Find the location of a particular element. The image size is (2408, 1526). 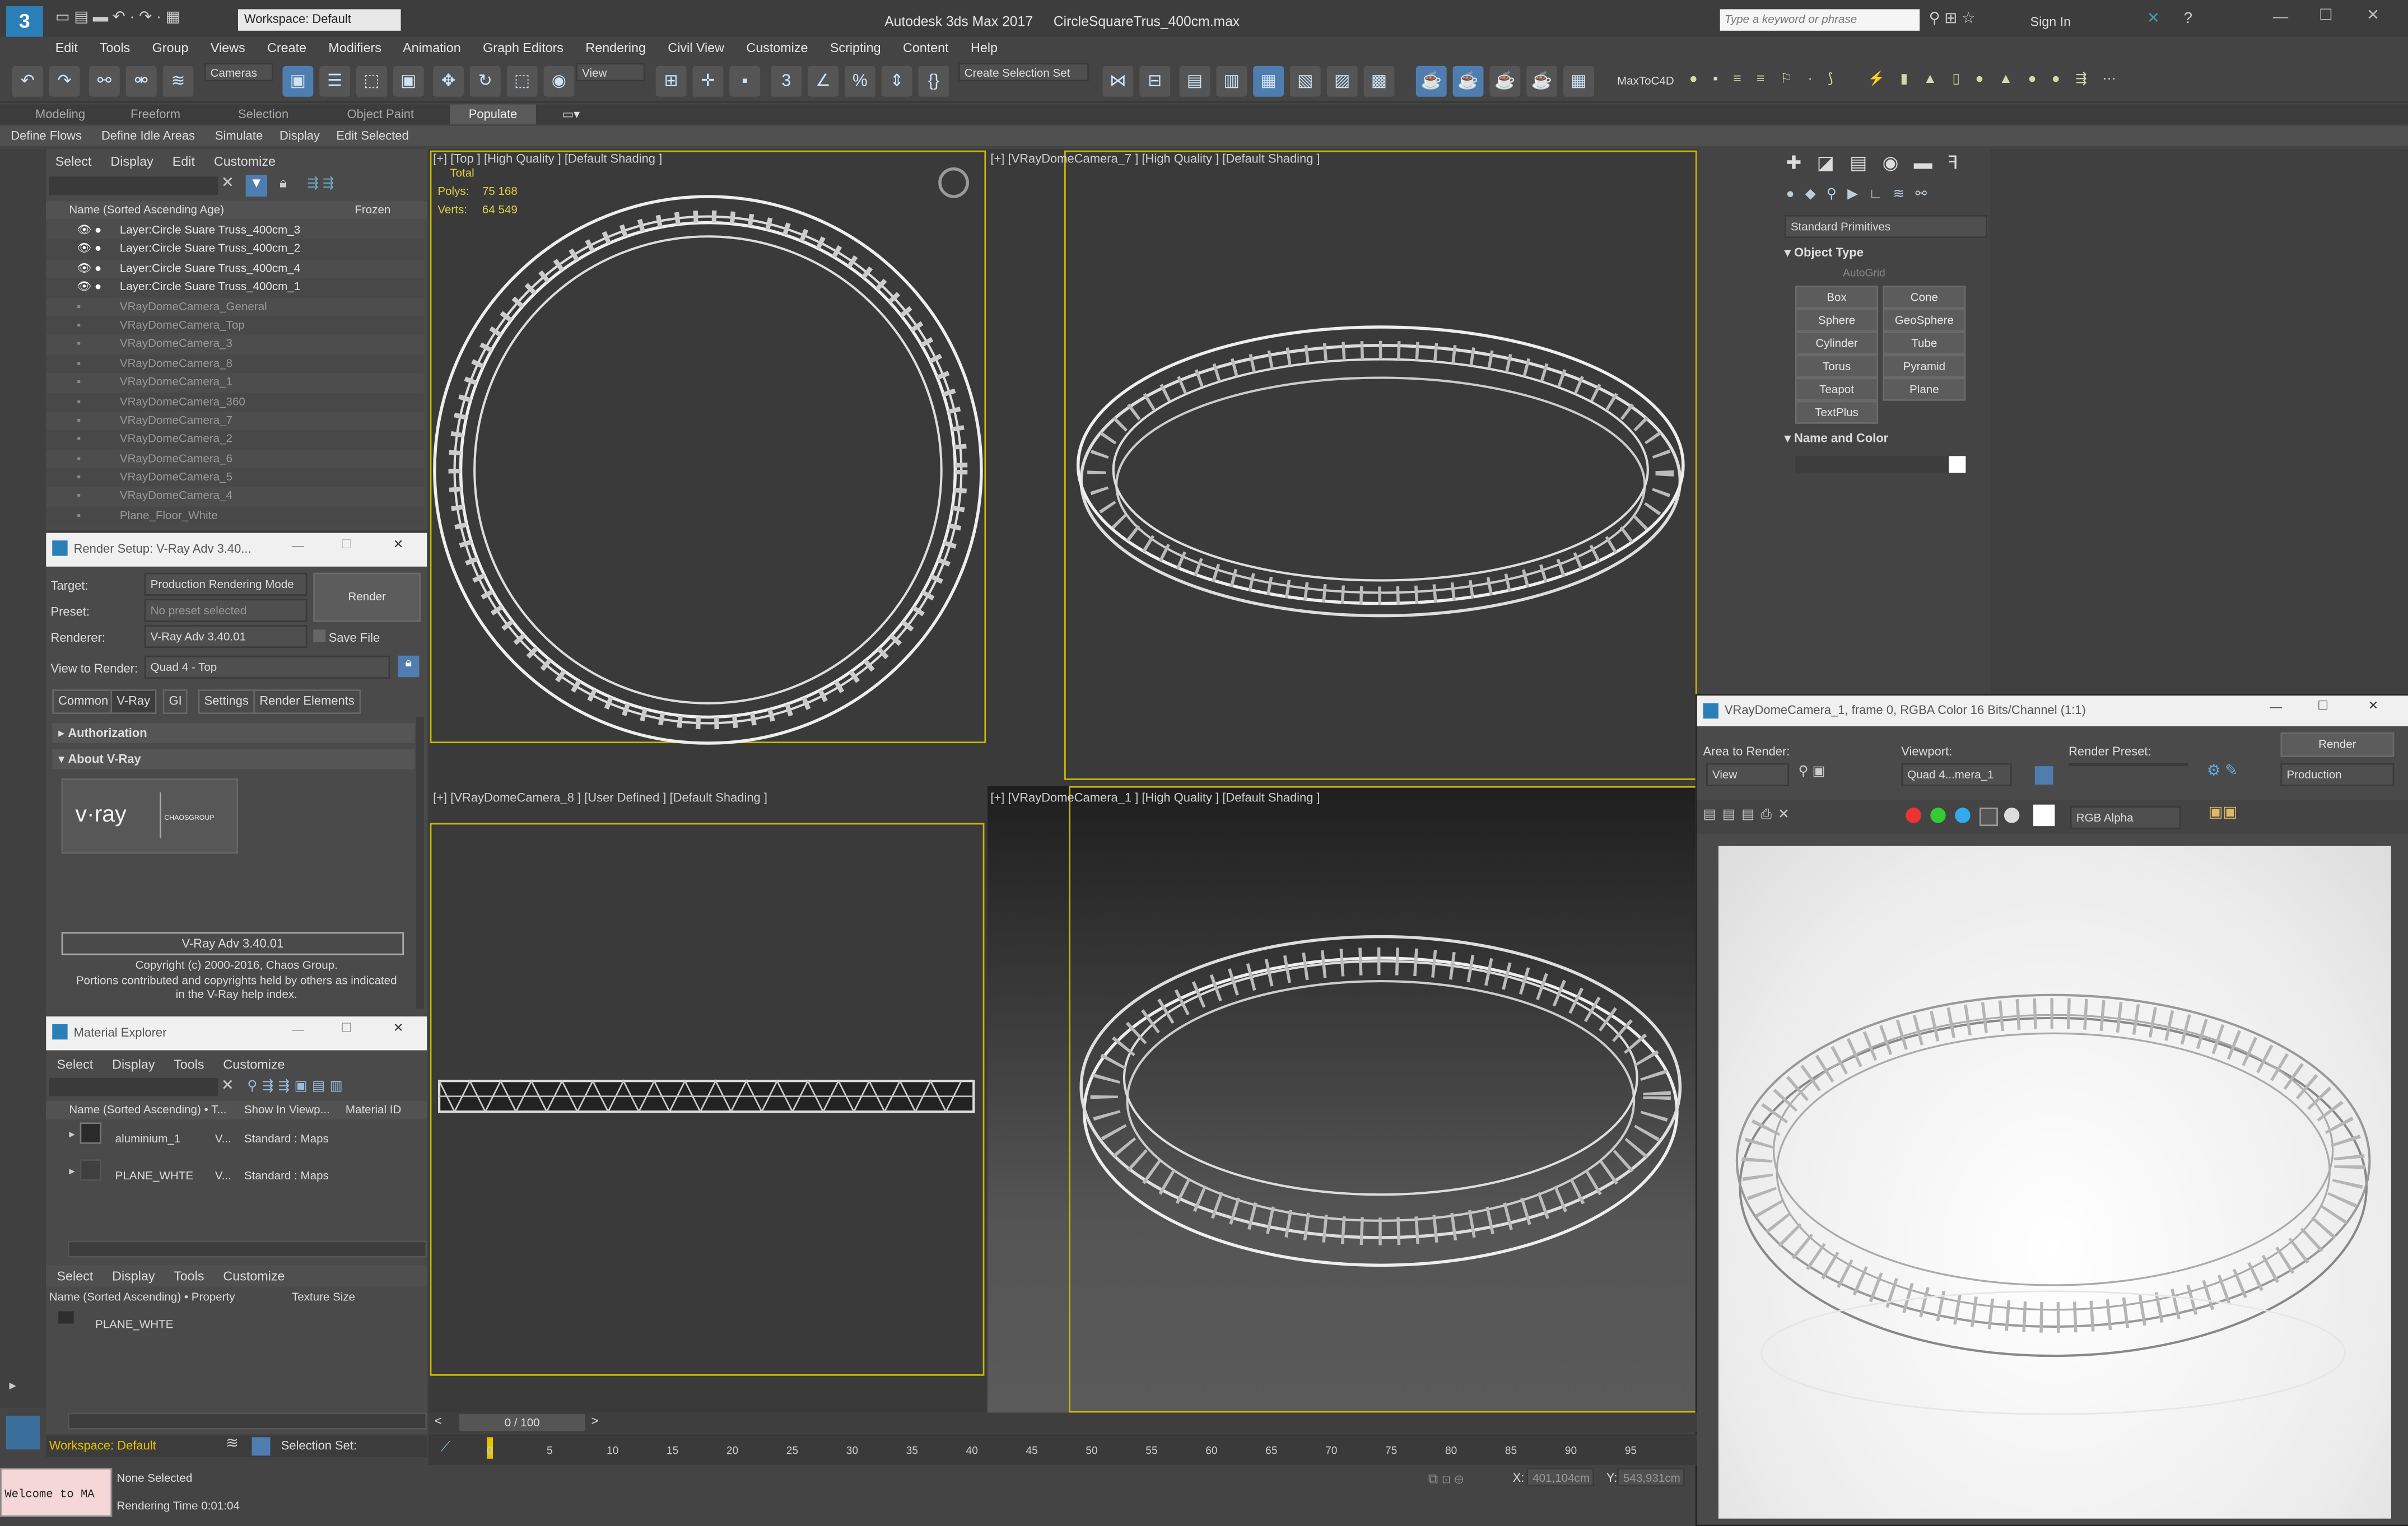

scene-row: ▪ VRayDomeCamera_2 is located at coordinates (235, 440).